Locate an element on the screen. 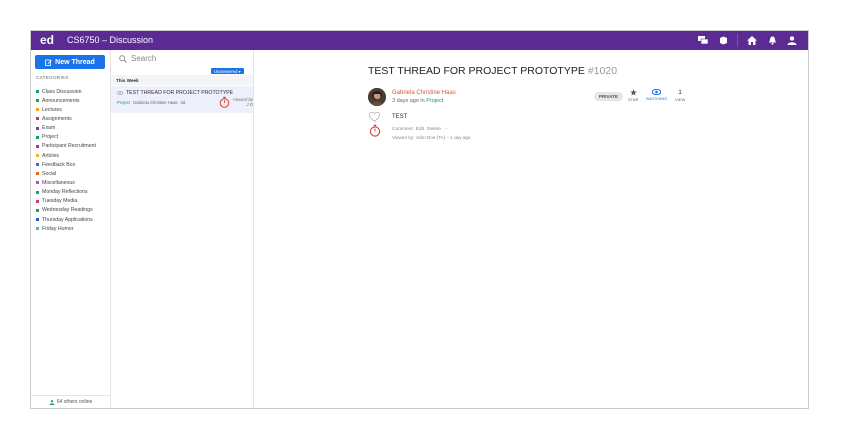 Image resolution: width=845 pixels, height=430 pixels. course-icon is located at coordinates (723, 40).